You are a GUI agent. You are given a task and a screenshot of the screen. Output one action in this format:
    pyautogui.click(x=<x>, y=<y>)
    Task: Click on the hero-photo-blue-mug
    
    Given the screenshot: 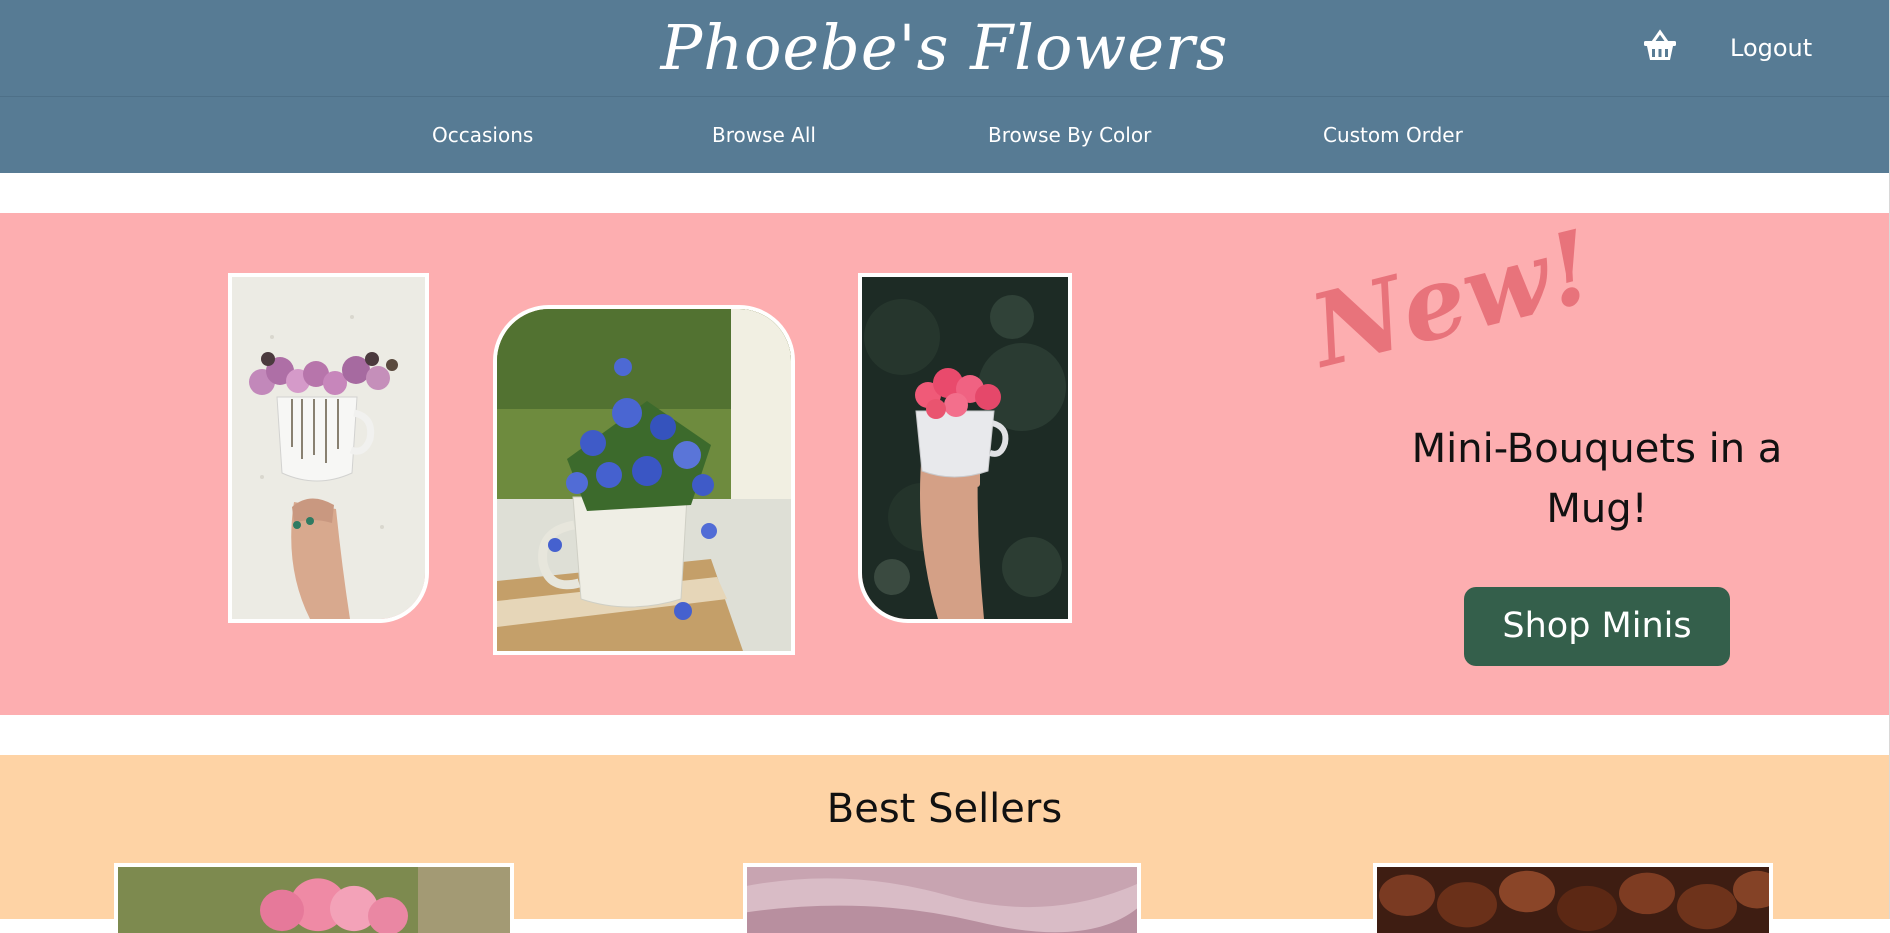 What is the action you would take?
    pyautogui.click(x=644, y=480)
    